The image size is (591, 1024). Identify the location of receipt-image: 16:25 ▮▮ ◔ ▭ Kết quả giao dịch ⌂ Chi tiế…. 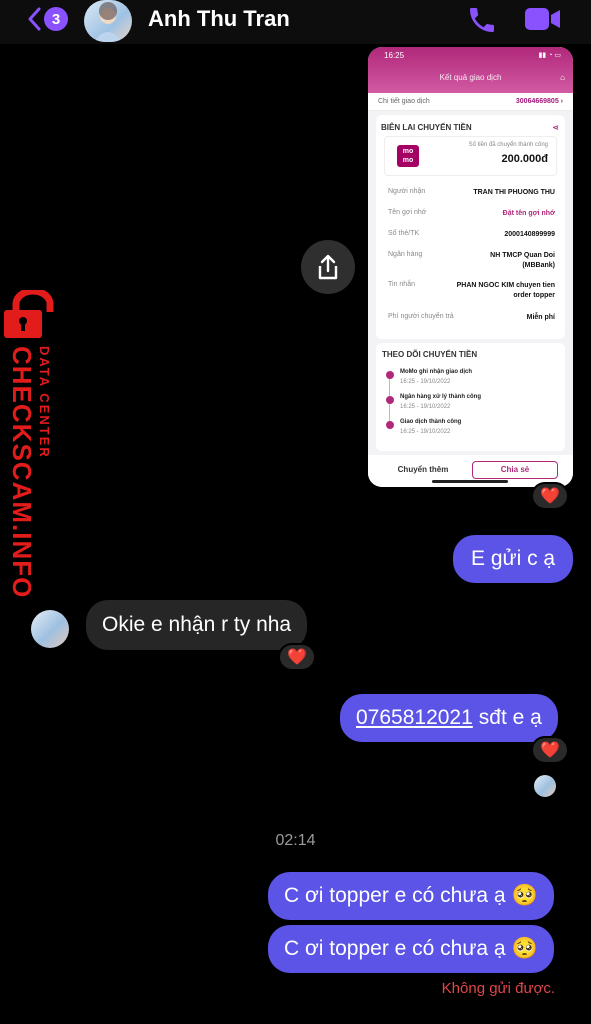
(470, 267).